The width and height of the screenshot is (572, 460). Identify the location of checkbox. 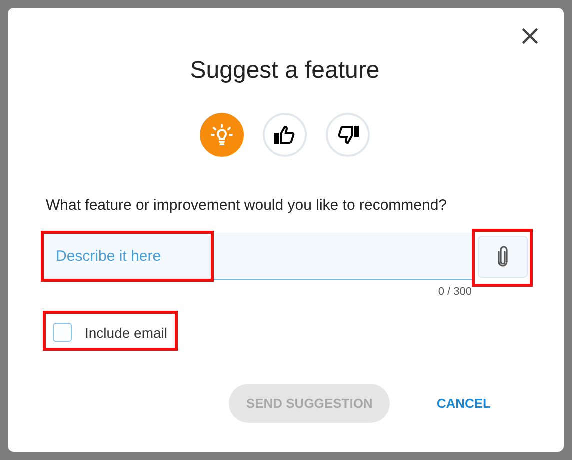
(62, 332).